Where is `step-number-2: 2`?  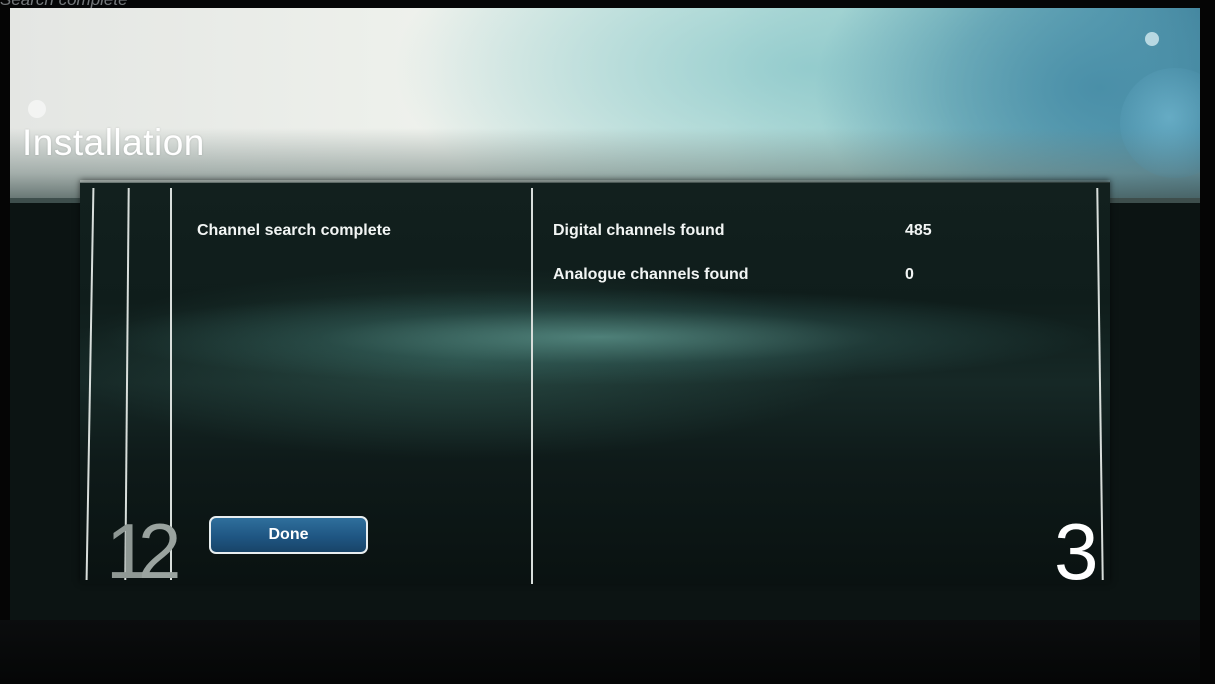
step-number-2: 2 is located at coordinates (160, 551).